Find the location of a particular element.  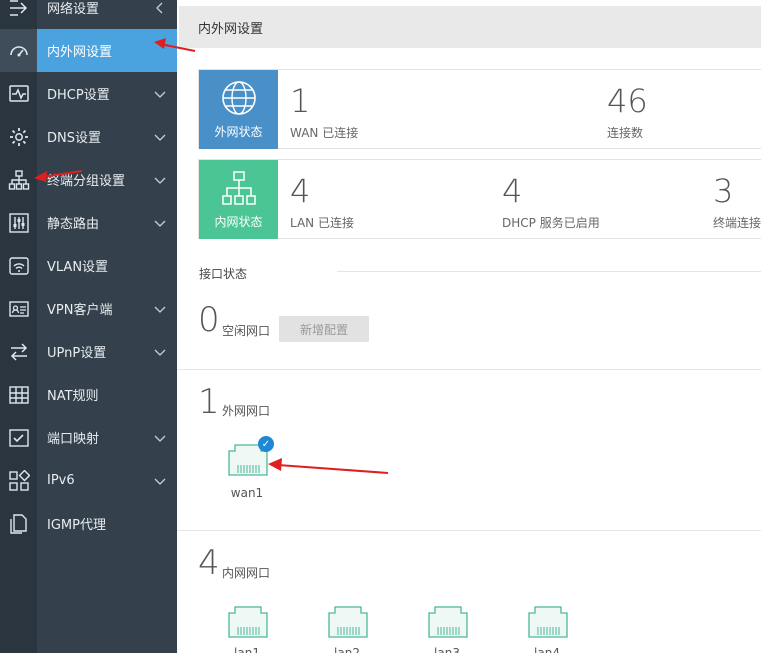

stat-number: 1 is located at coordinates (300, 101).